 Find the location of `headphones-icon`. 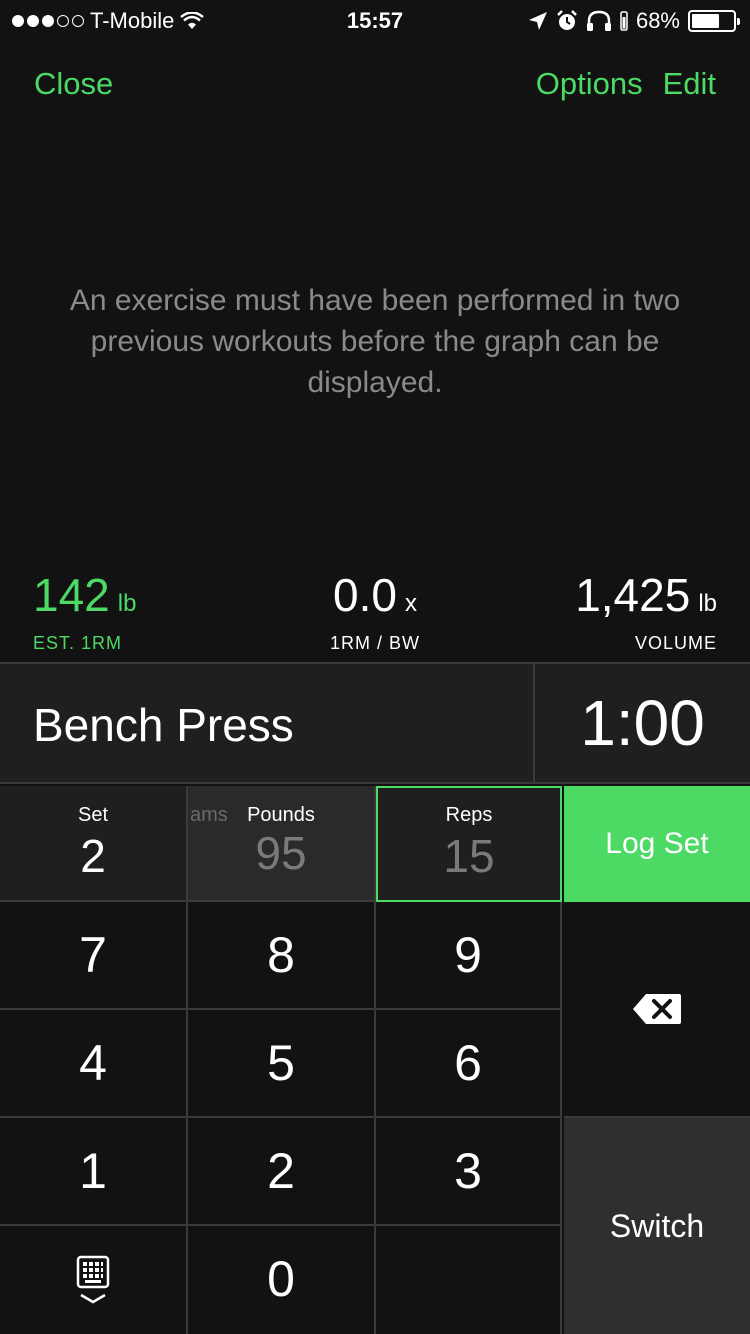

headphones-icon is located at coordinates (598, 20).